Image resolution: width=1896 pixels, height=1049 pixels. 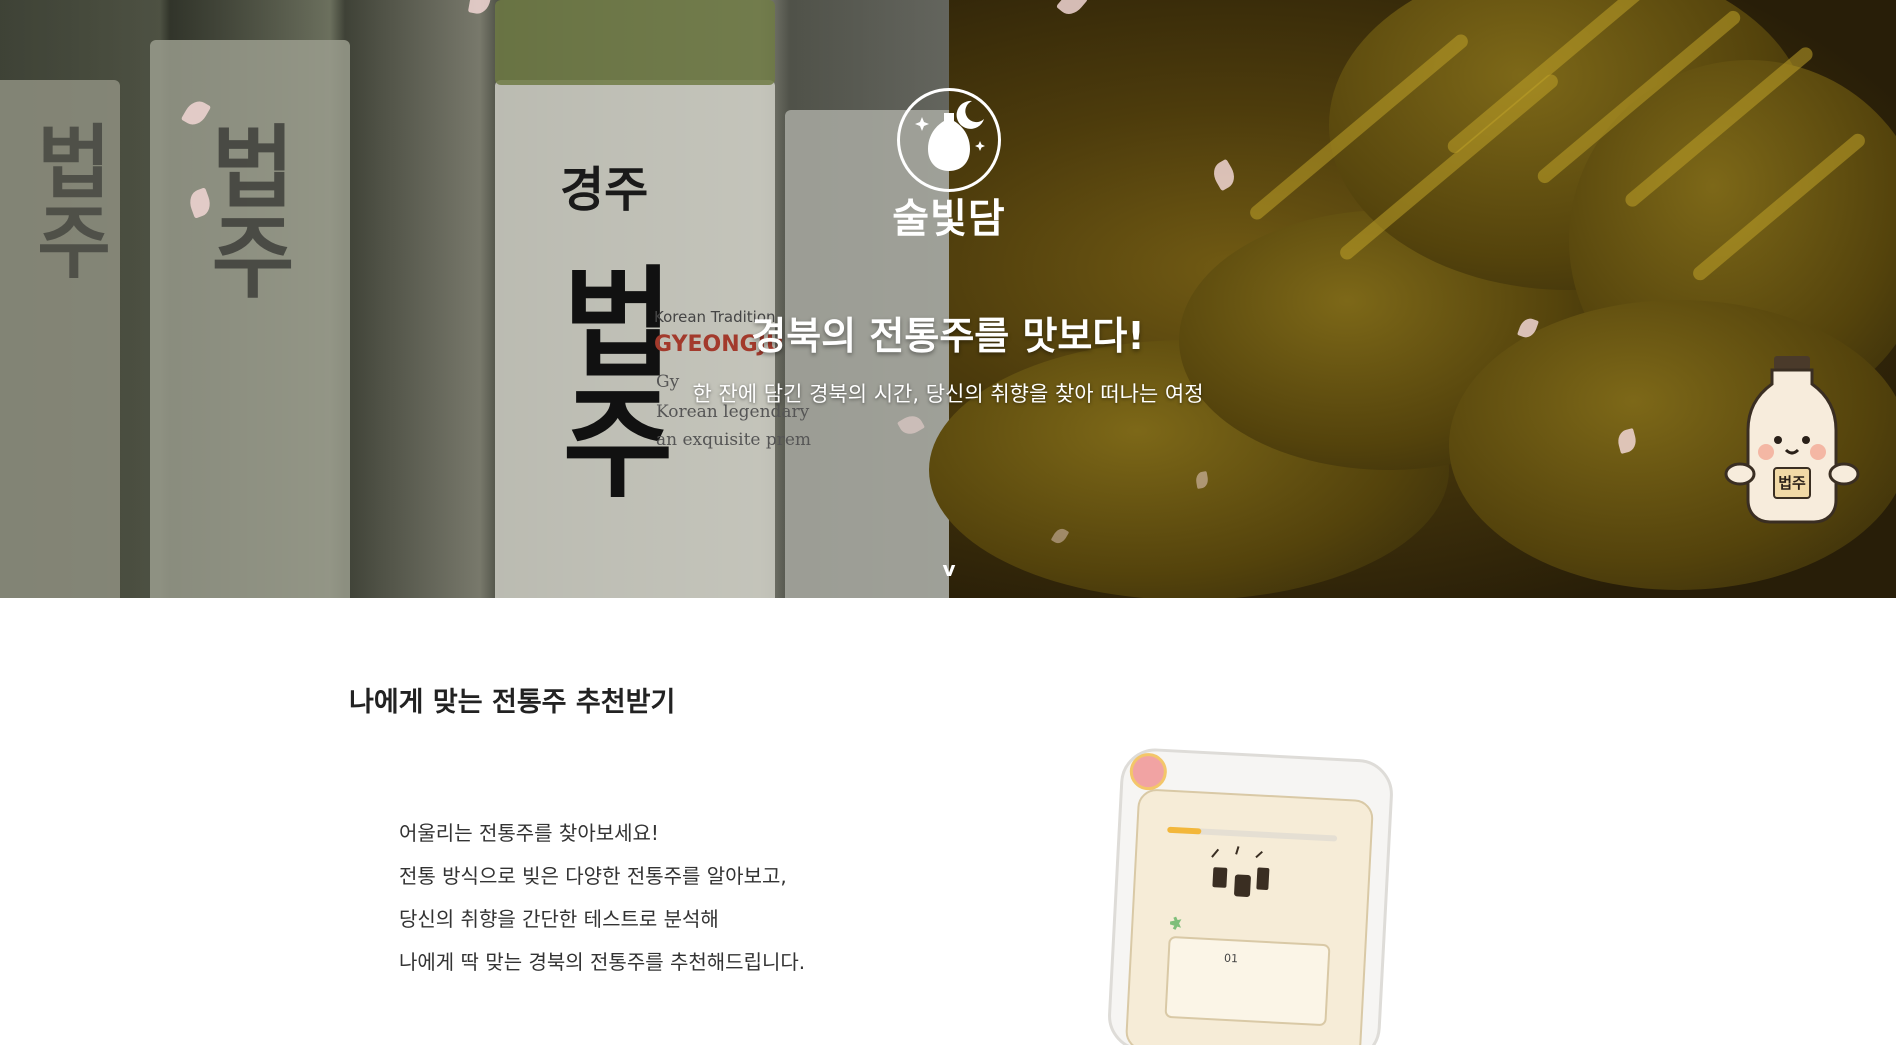 What do you see at coordinates (602, 962) in the screenshot?
I see `description-line: 나에게 딱 맞는 경북의 전통주를 추천해드립니다.` at bounding box center [602, 962].